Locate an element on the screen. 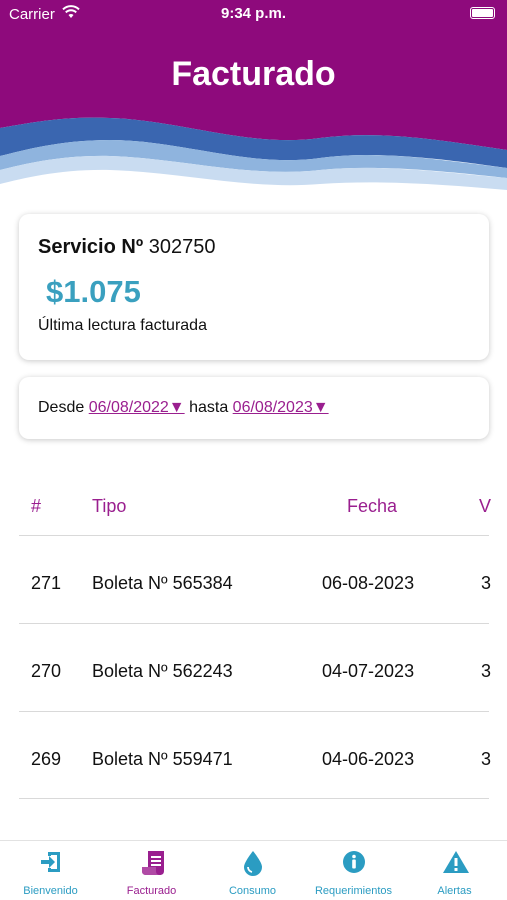 The image size is (507, 900). column-header-type: Tipo is located at coordinates (109, 506).